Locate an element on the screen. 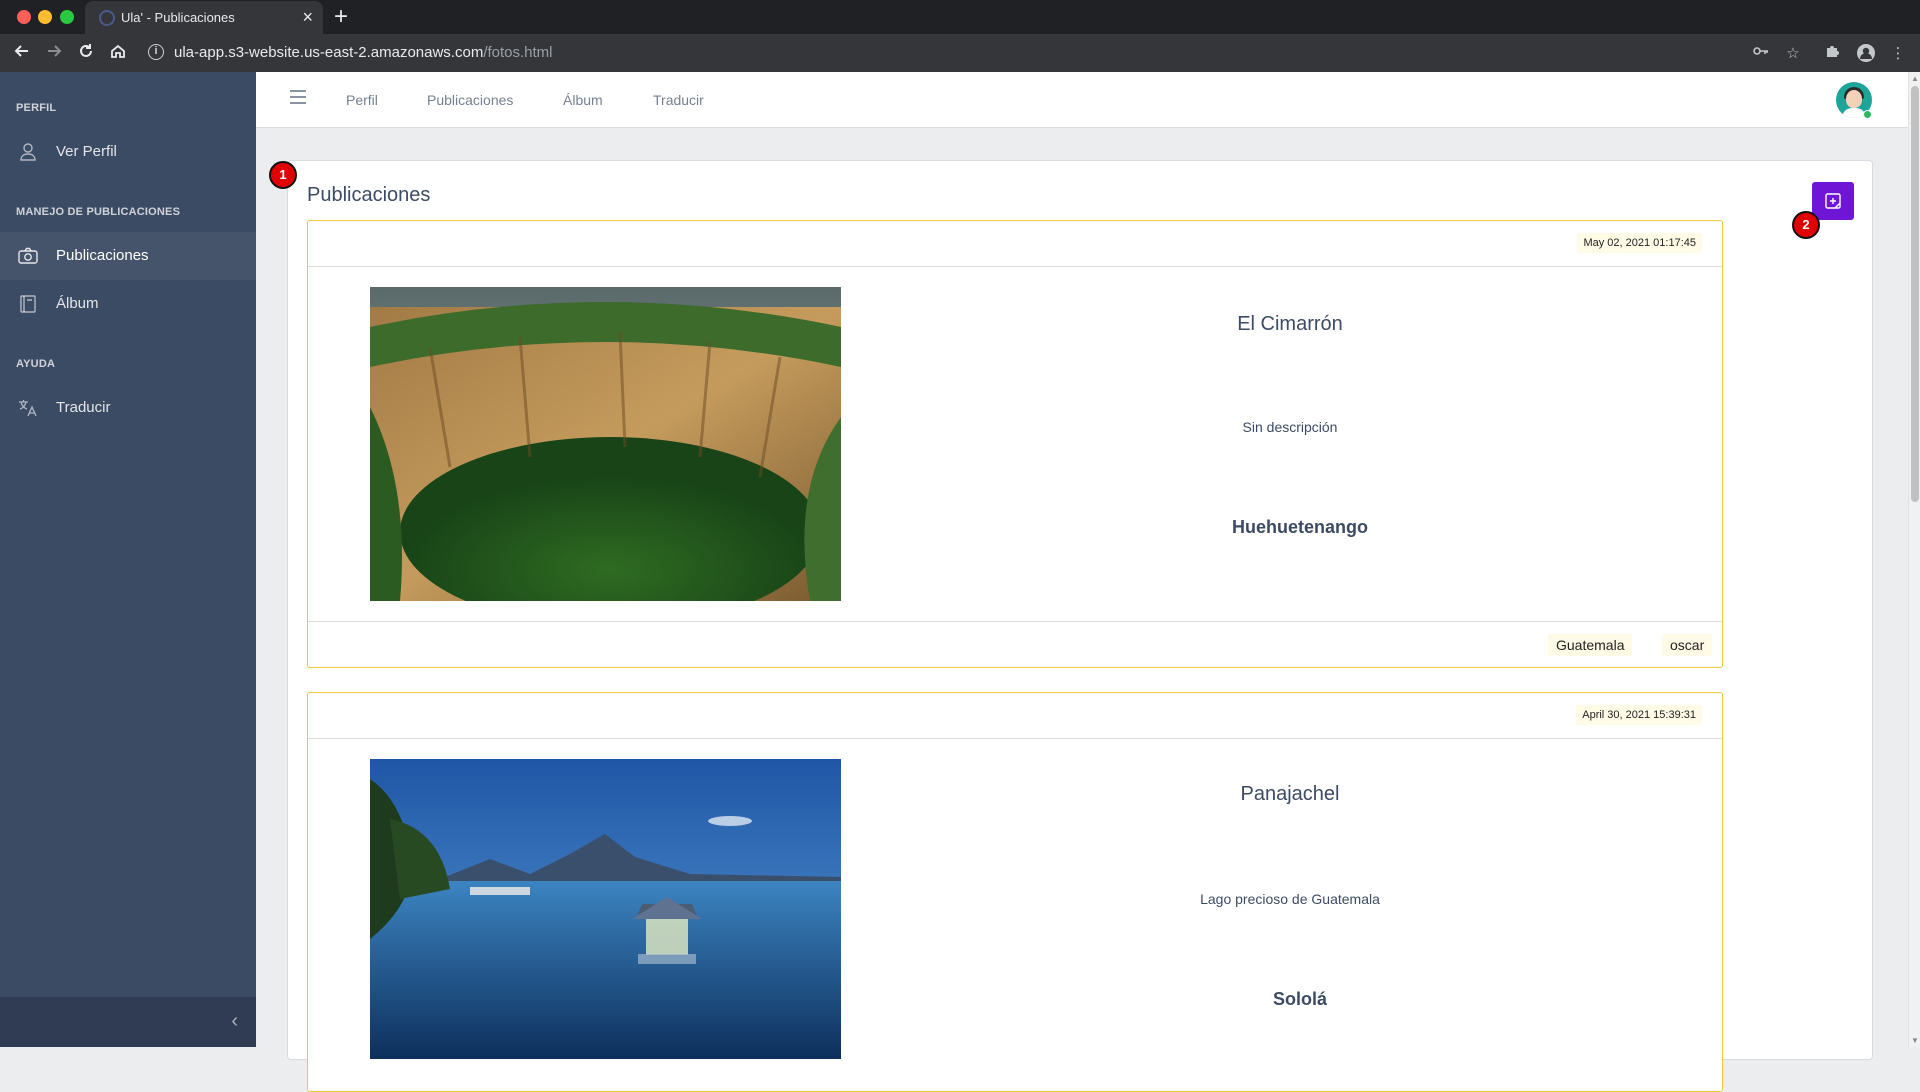 The height and width of the screenshot is (1092, 1920). scroll-up-icon: ▲ is located at coordinates (1915, 78).